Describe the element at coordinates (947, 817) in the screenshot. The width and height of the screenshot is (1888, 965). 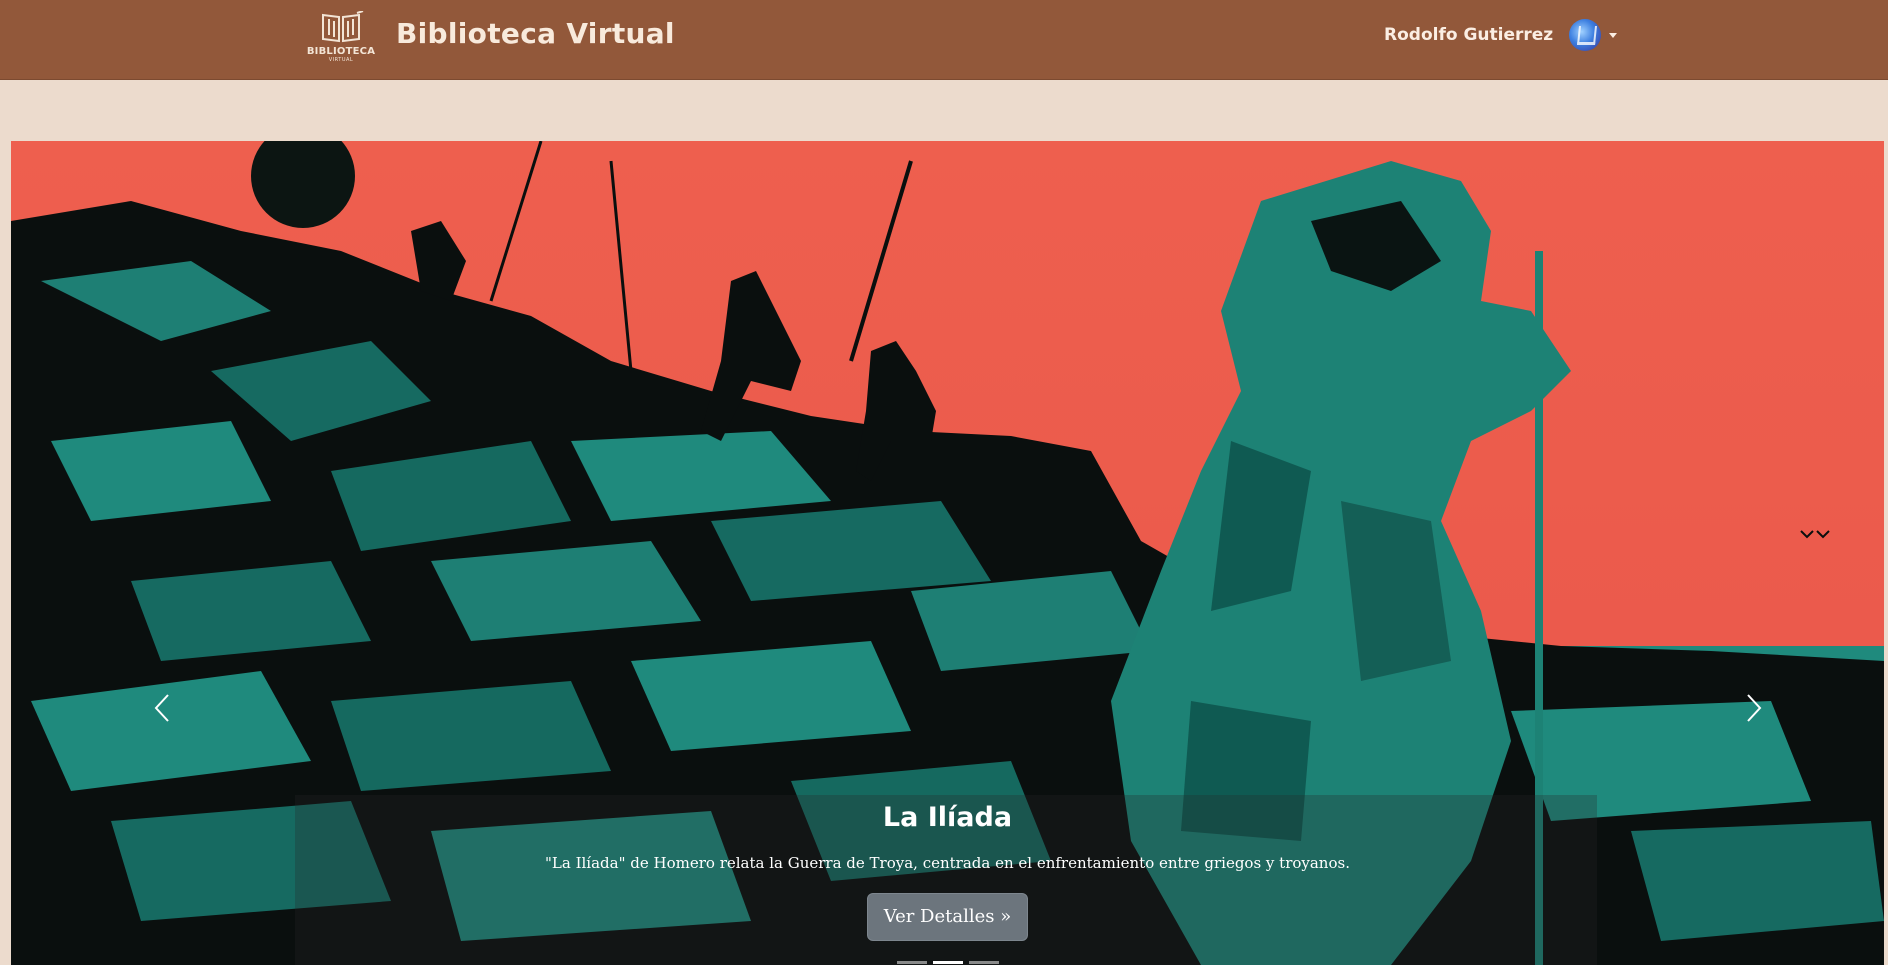
I see `slide-title: La Ilíada` at that location.